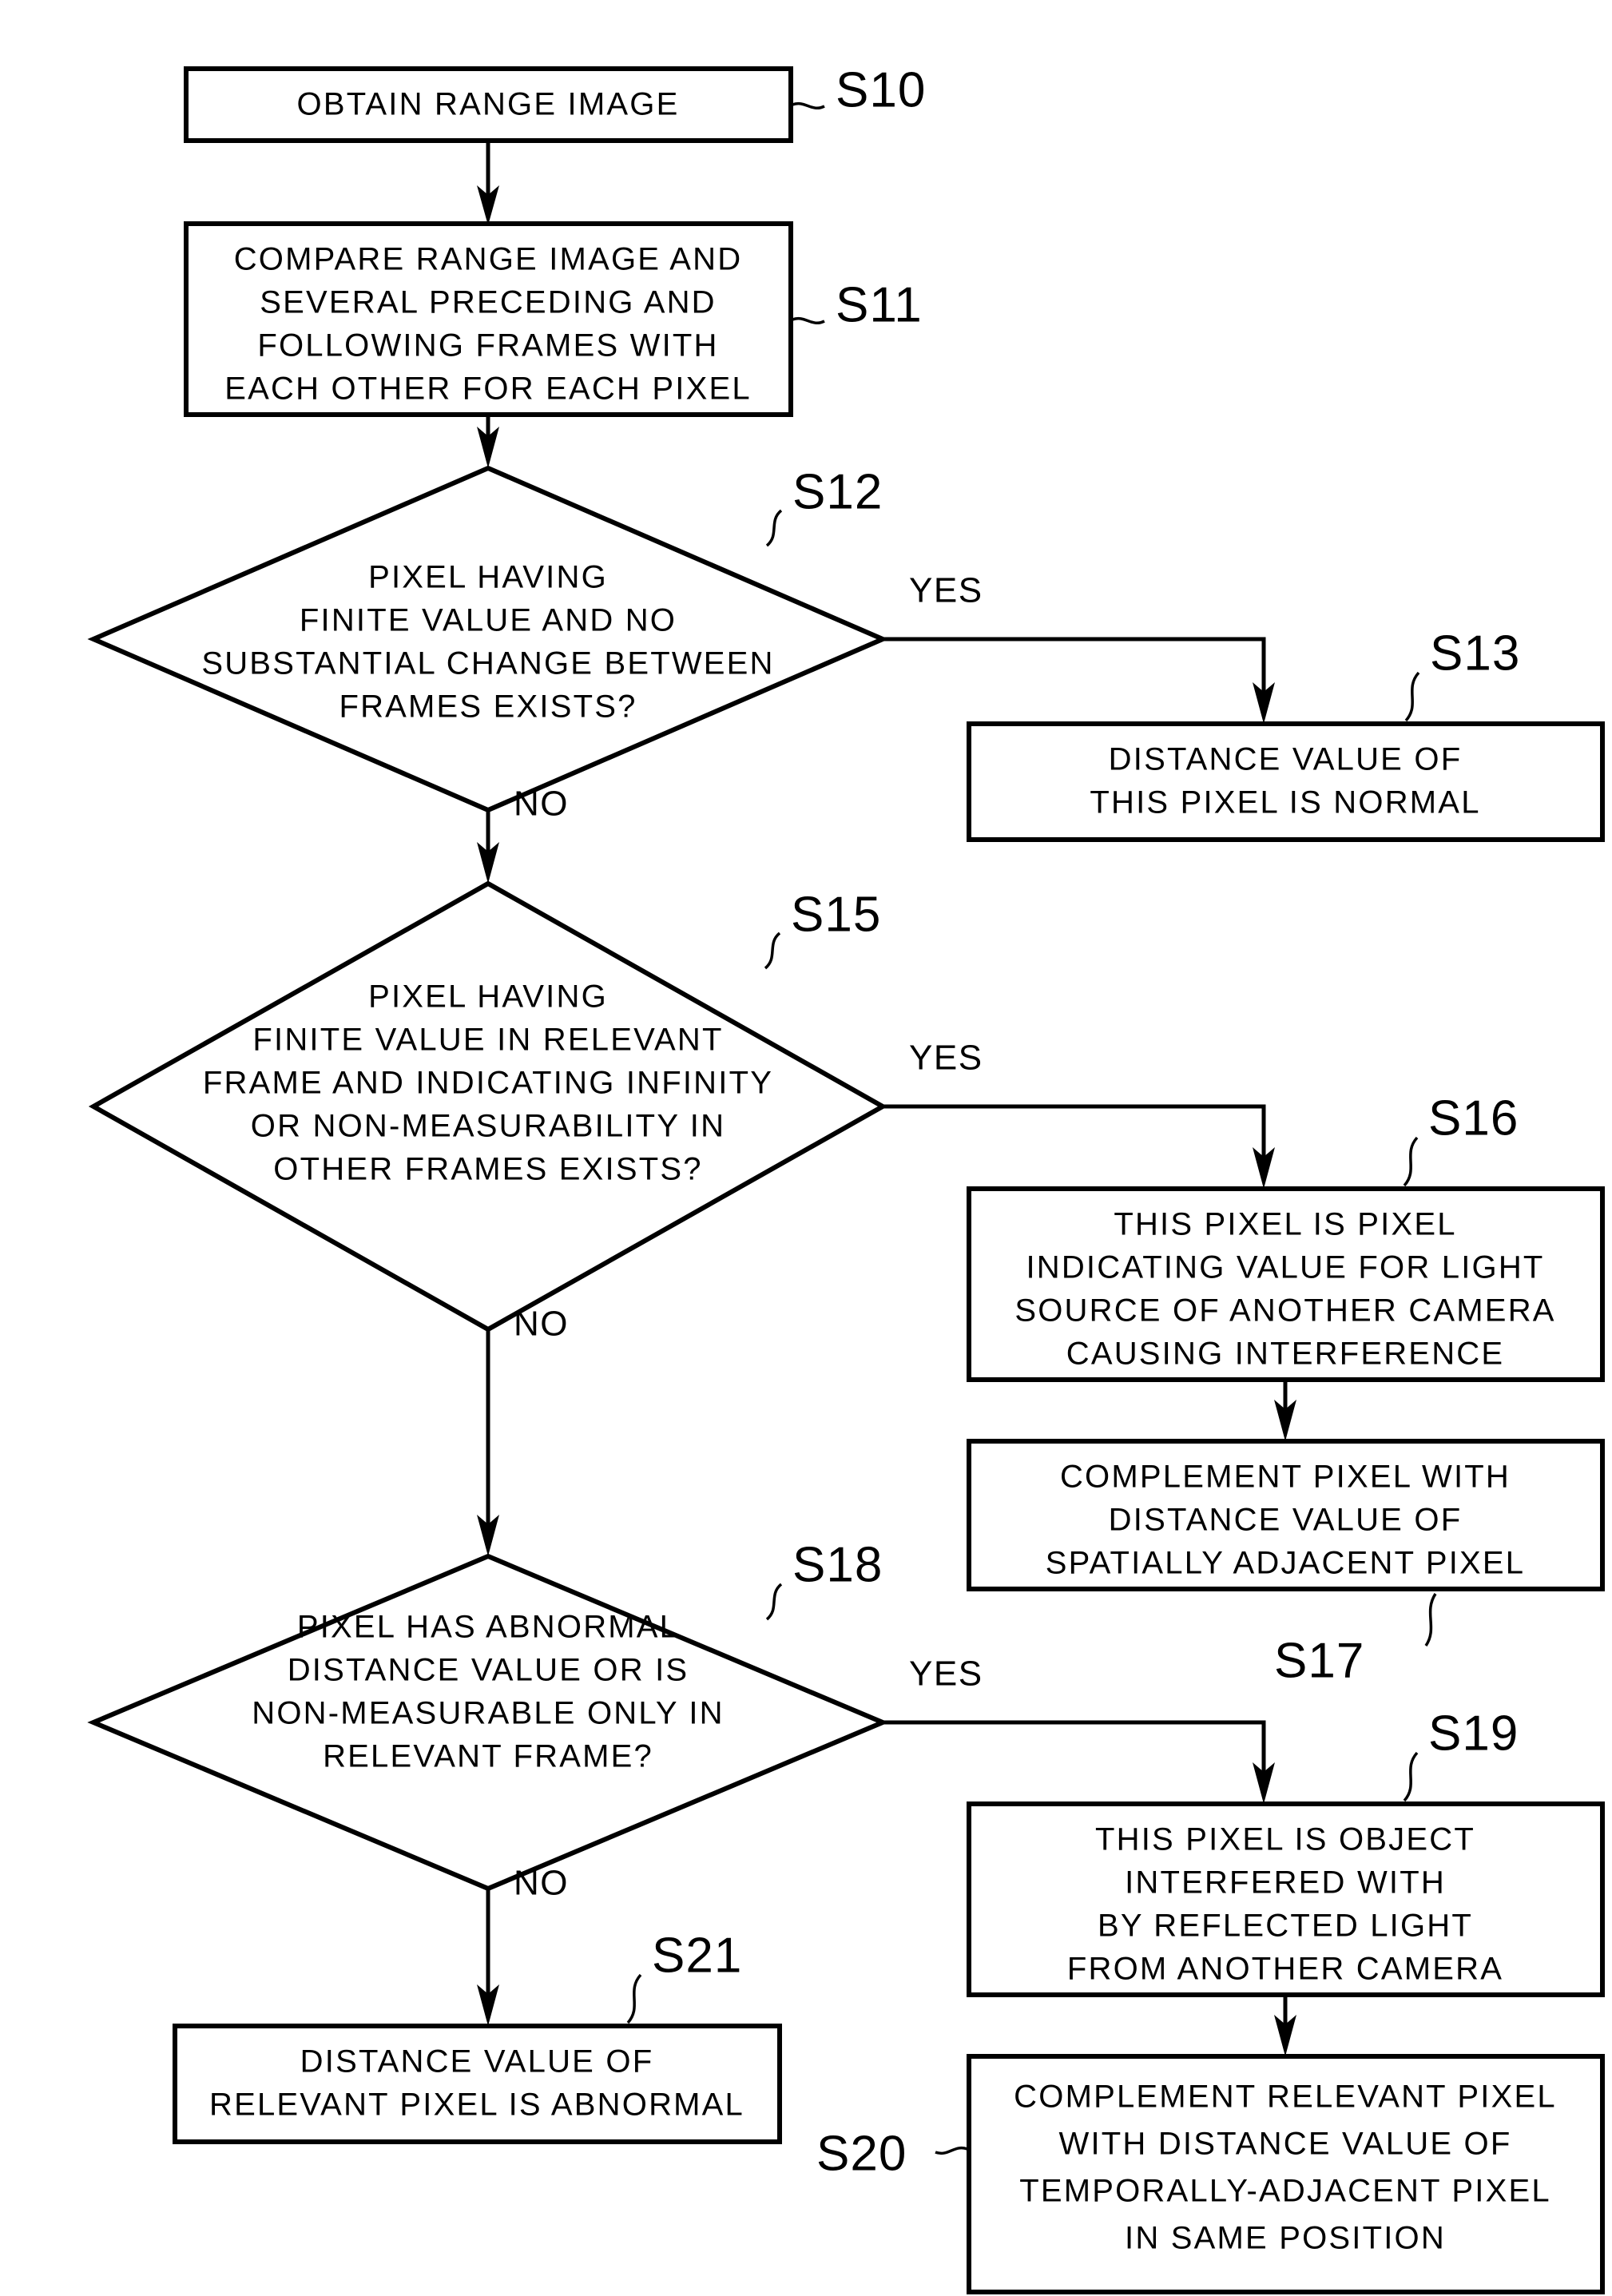  Describe the element at coordinates (1285, 2145) in the screenshot. I see `node-s20-line-1: WITH DISTANCE VALUE OF` at that location.